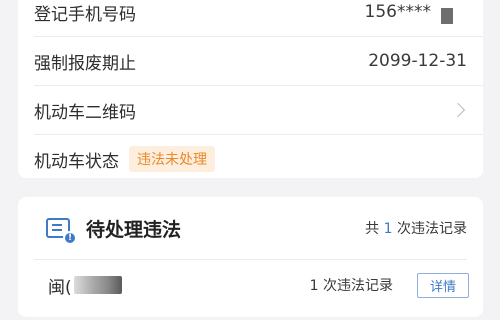 Image resolution: width=500 pixels, height=320 pixels. Describe the element at coordinates (250, 18) in the screenshot. I see `phone-row: 登记手机号码 156****` at that location.